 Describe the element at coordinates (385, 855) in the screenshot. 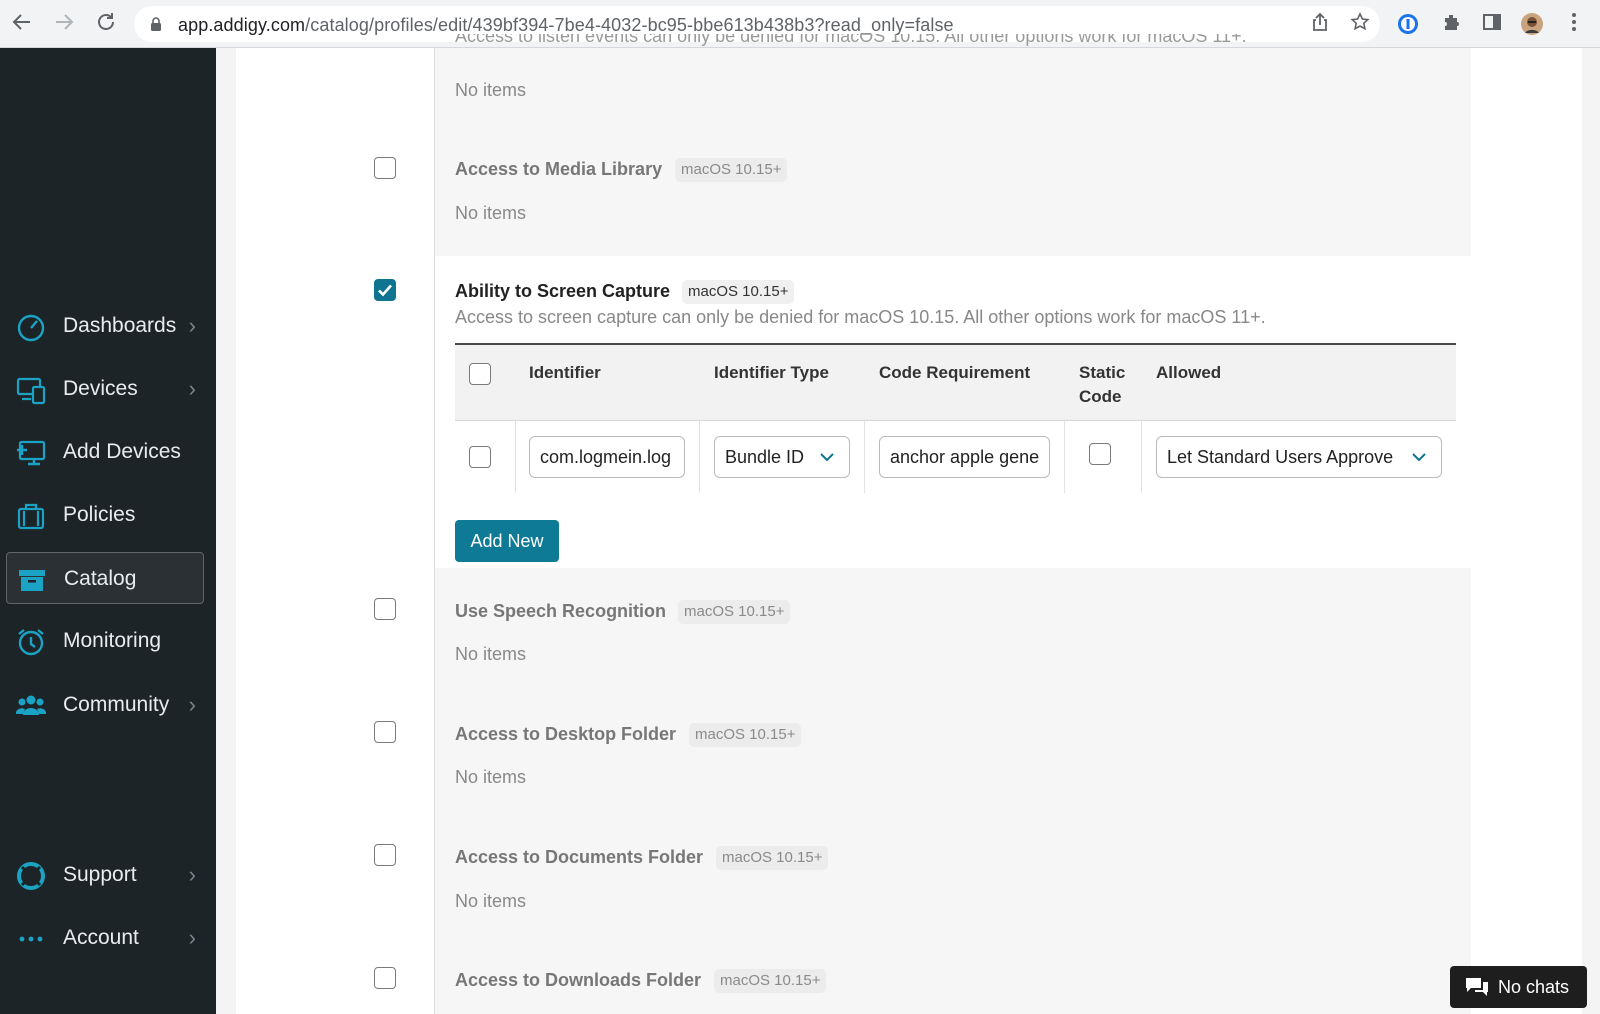

I see `documents-folder-checkbox` at that location.